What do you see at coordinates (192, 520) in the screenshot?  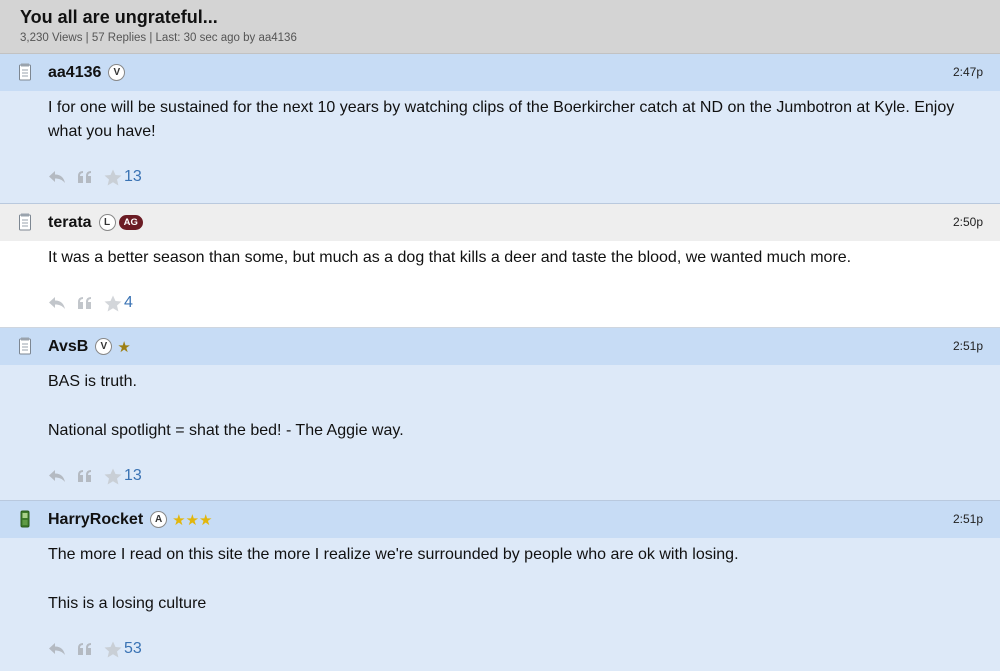 I see `user-stars: ★★★` at bounding box center [192, 520].